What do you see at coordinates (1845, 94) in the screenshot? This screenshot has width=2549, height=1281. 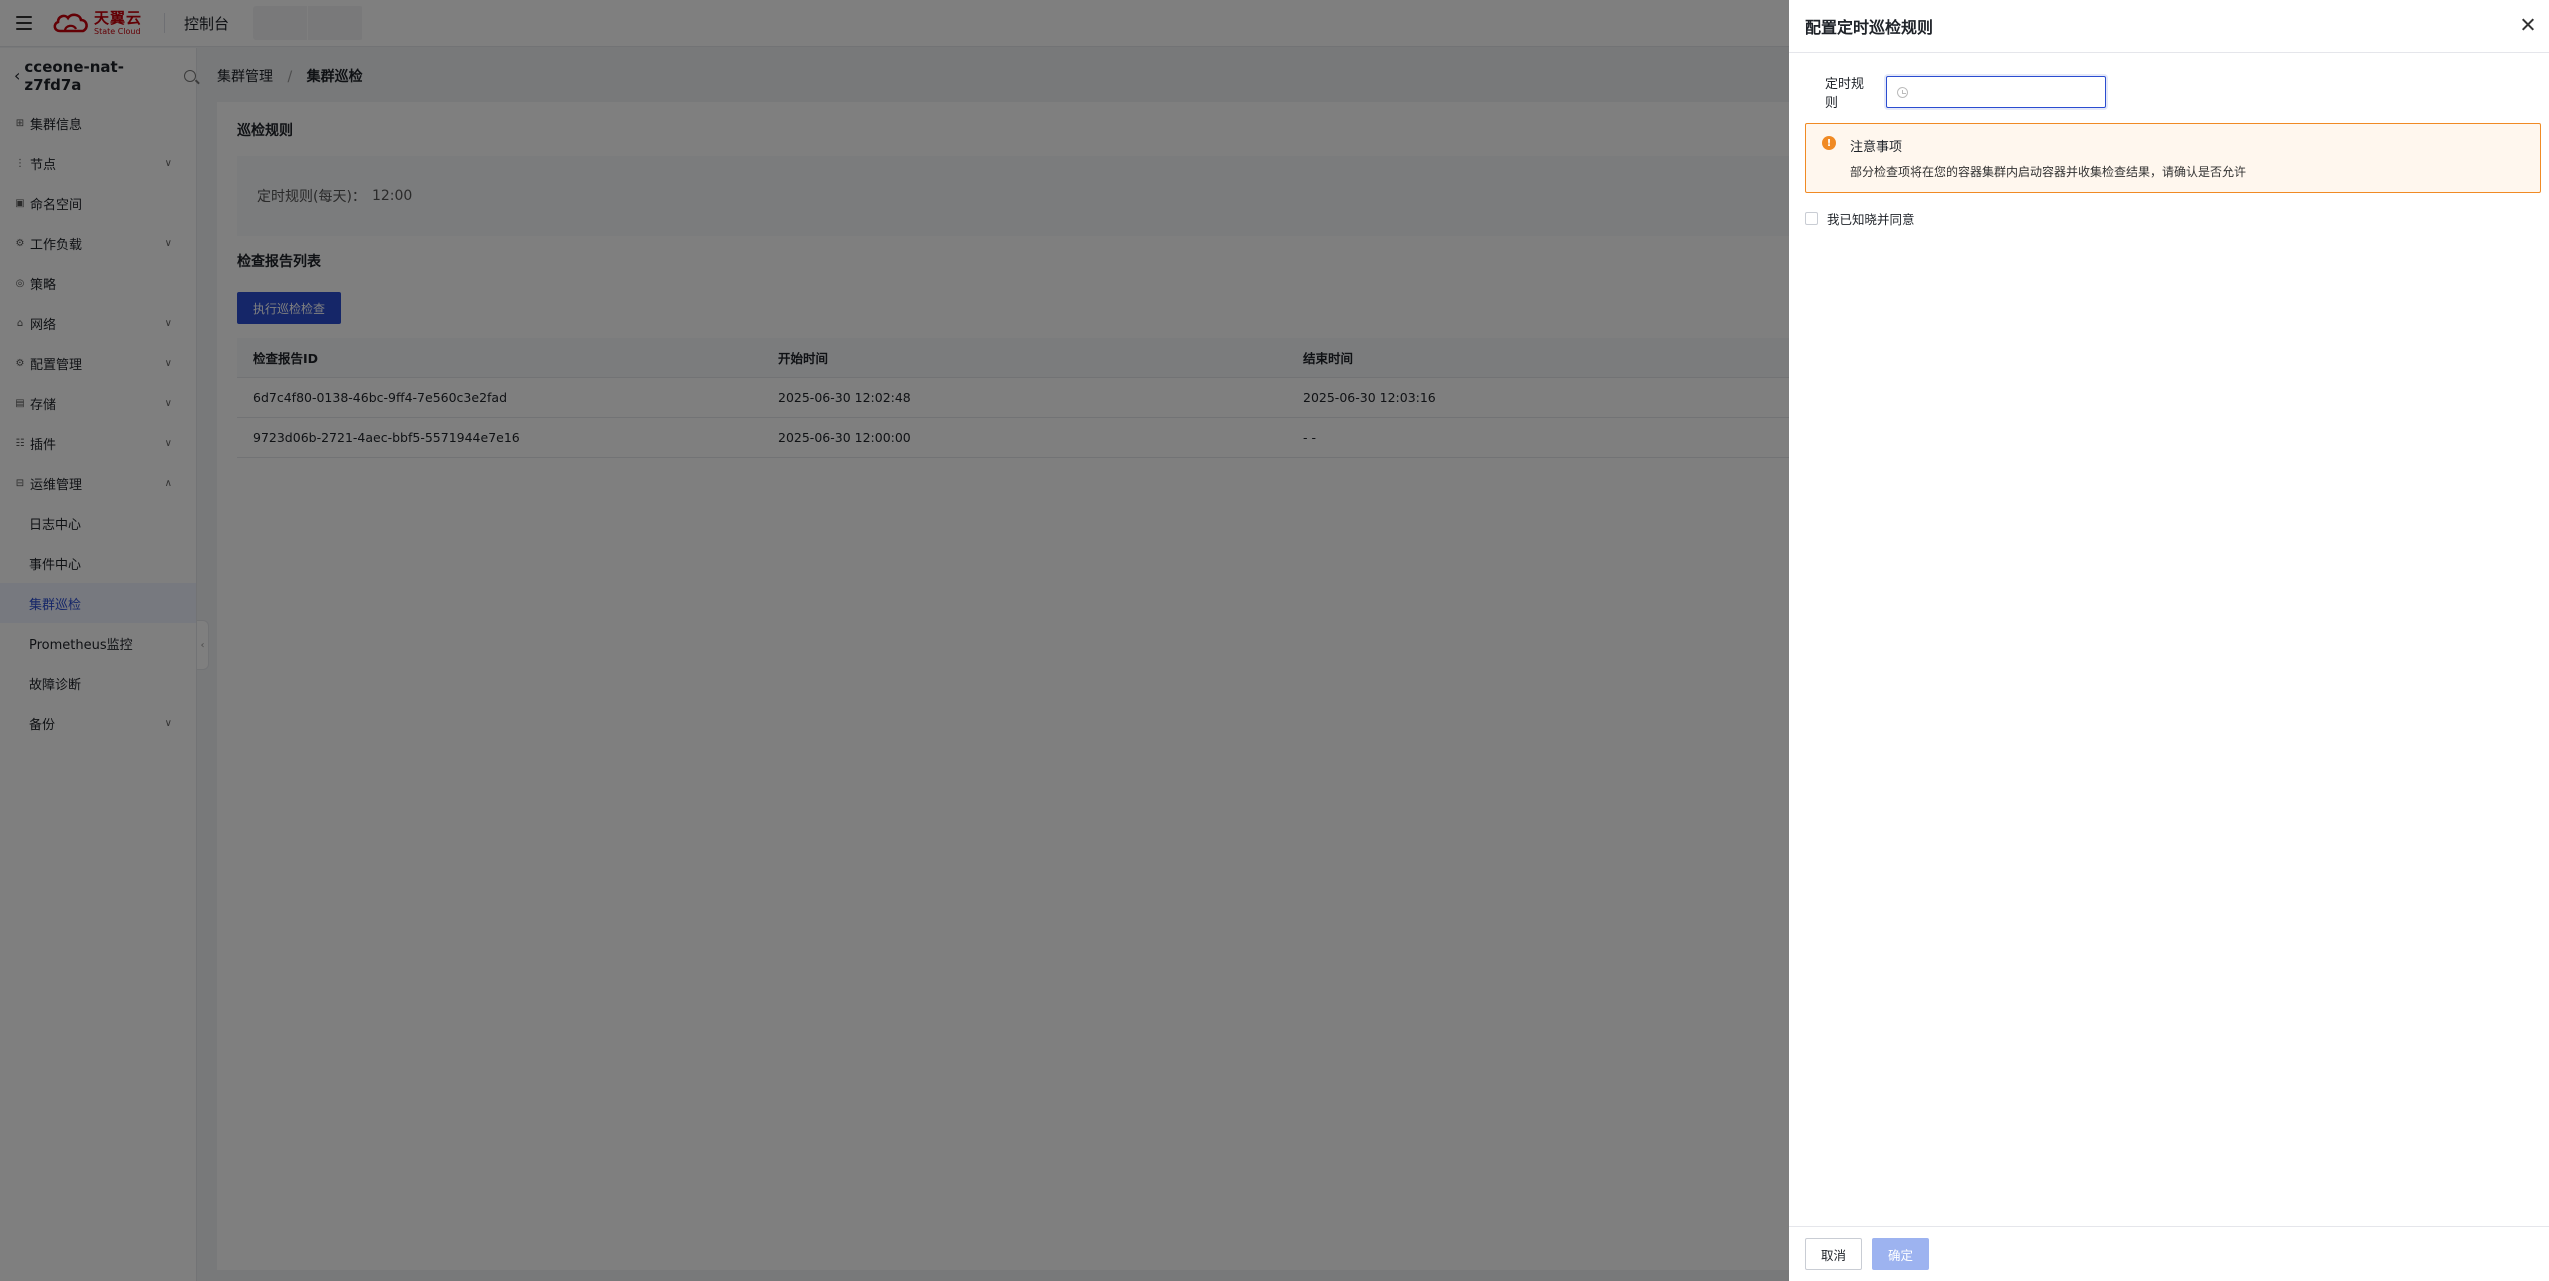 I see `schedule-rule-label: 定时规则` at bounding box center [1845, 94].